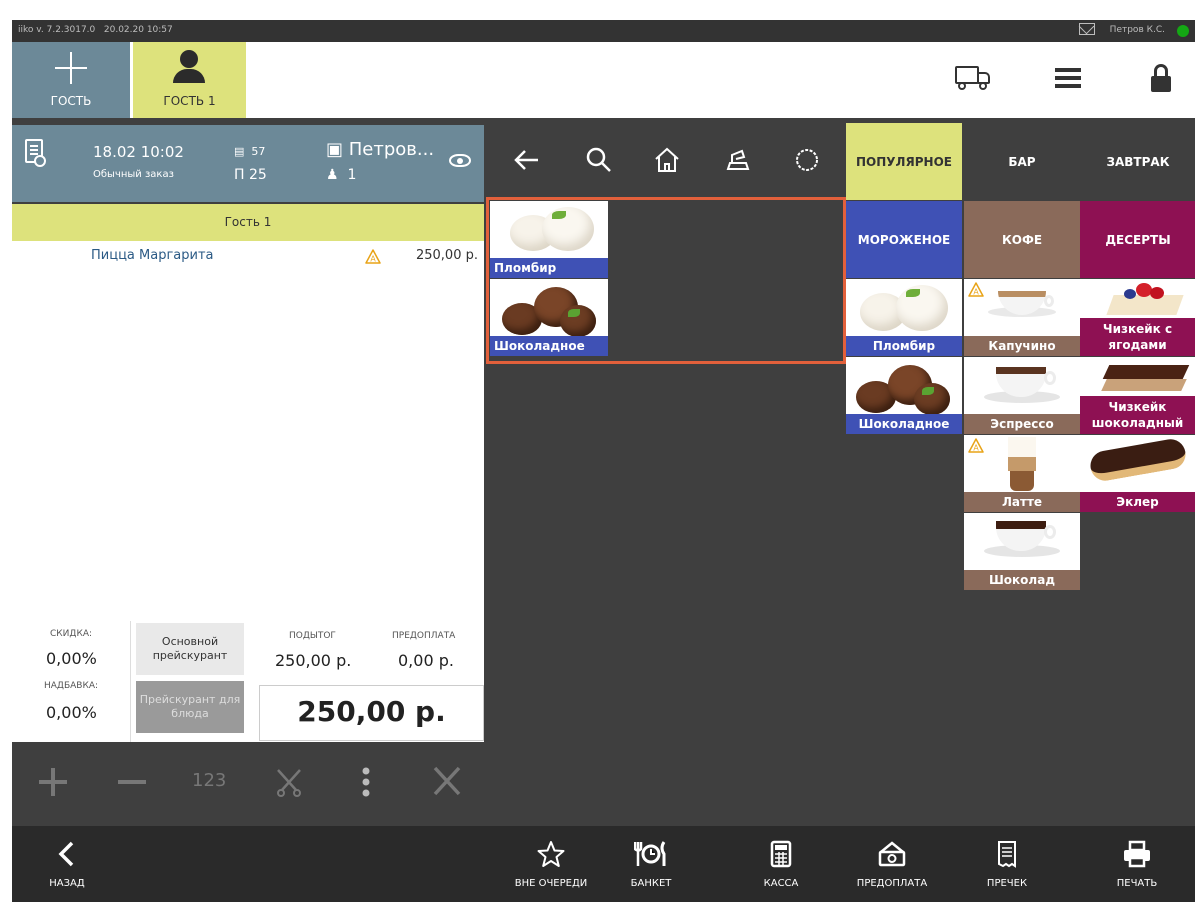 This screenshot has width=1195, height=902. What do you see at coordinates (132, 782) in the screenshot?
I see `minus-icon` at bounding box center [132, 782].